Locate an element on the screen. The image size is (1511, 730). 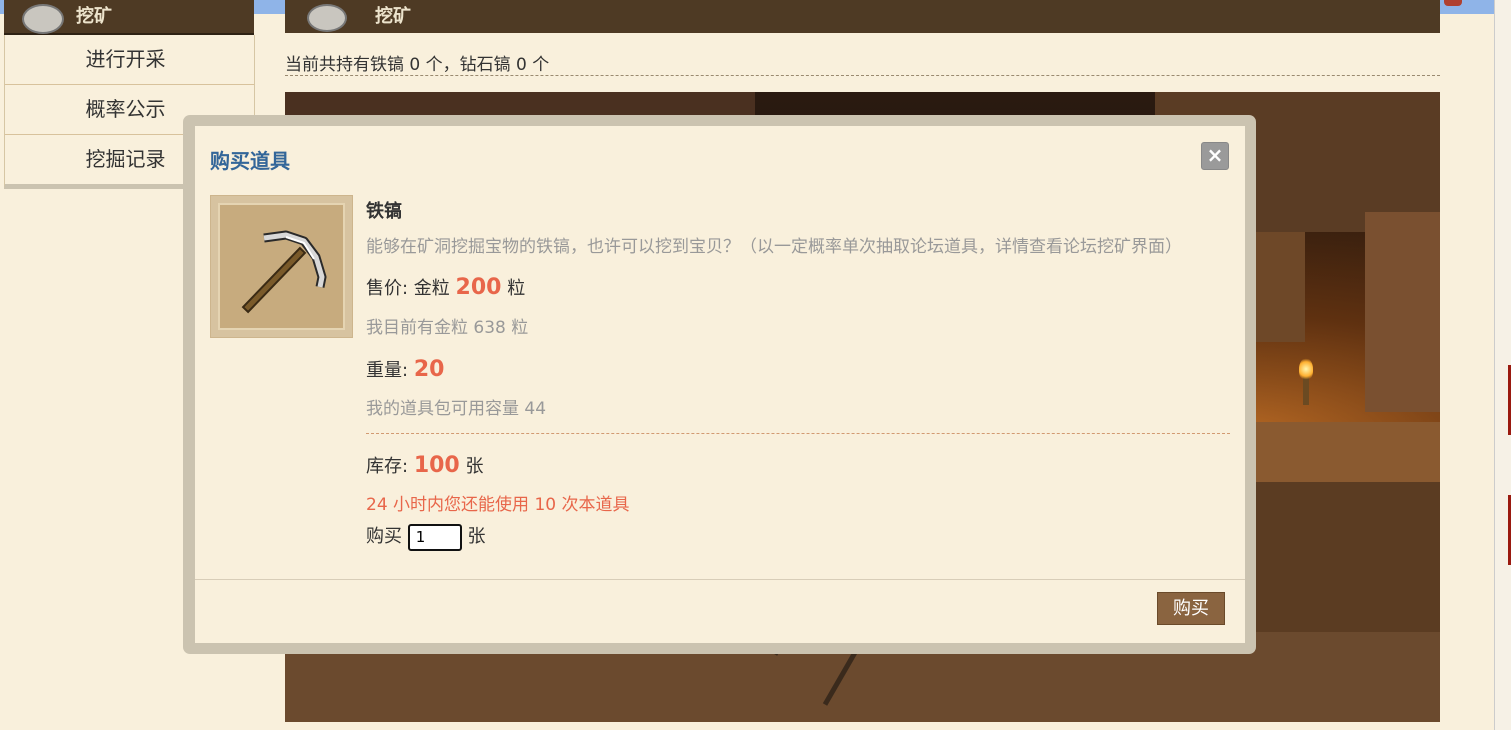
buy-button: 购买 is located at coordinates (1191, 608).